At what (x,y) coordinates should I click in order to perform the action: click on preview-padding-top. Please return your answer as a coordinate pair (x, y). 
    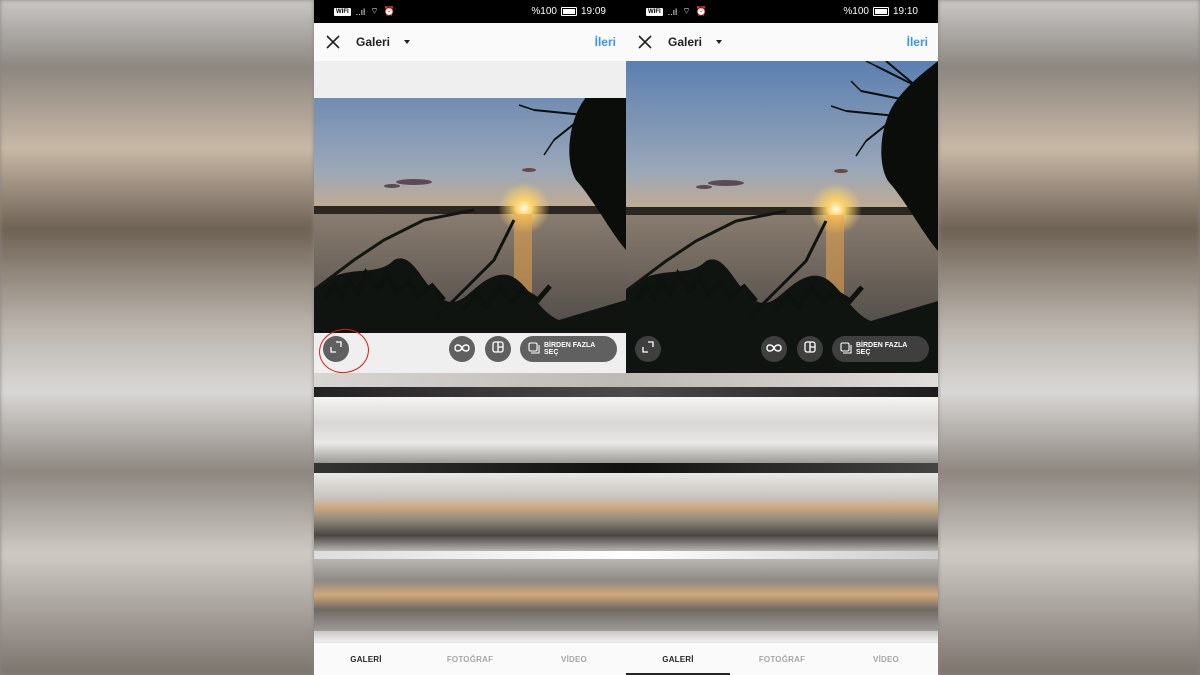
    Looking at the image, I should click on (470, 79).